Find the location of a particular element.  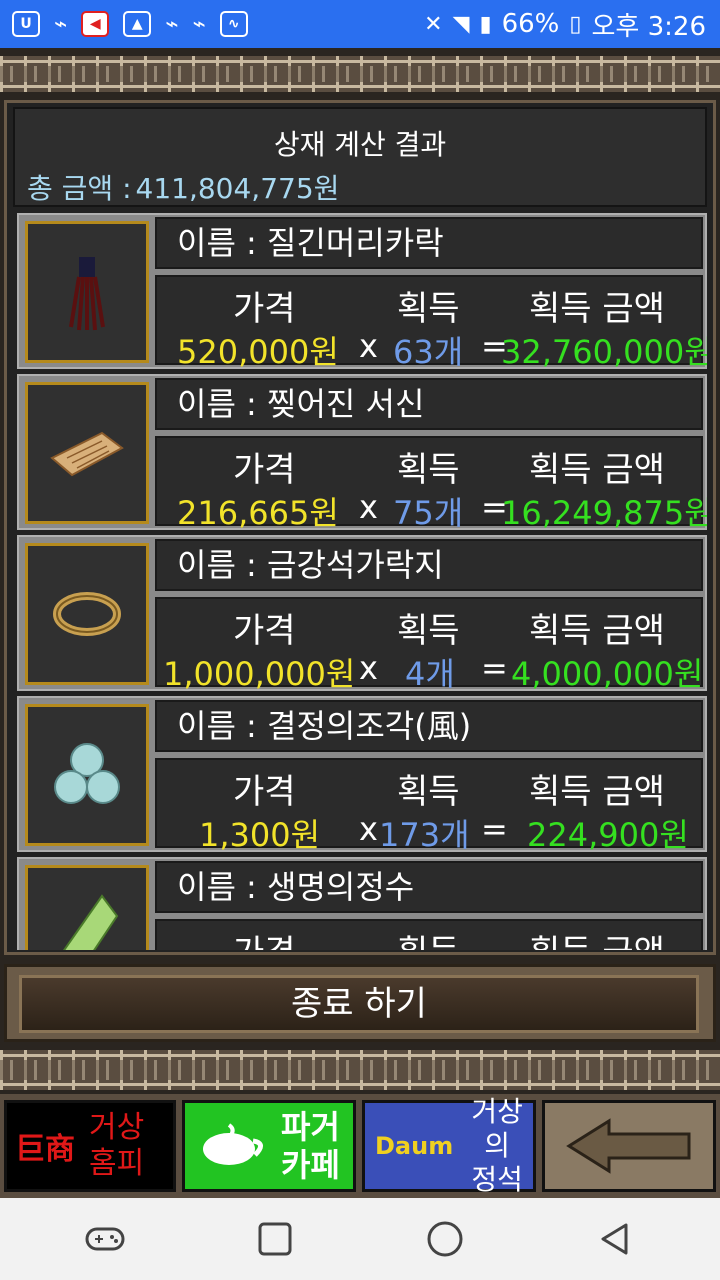

result-header: 상재 계산 결과 총 금액 : 411,804,775원 is located at coordinates (360, 157).